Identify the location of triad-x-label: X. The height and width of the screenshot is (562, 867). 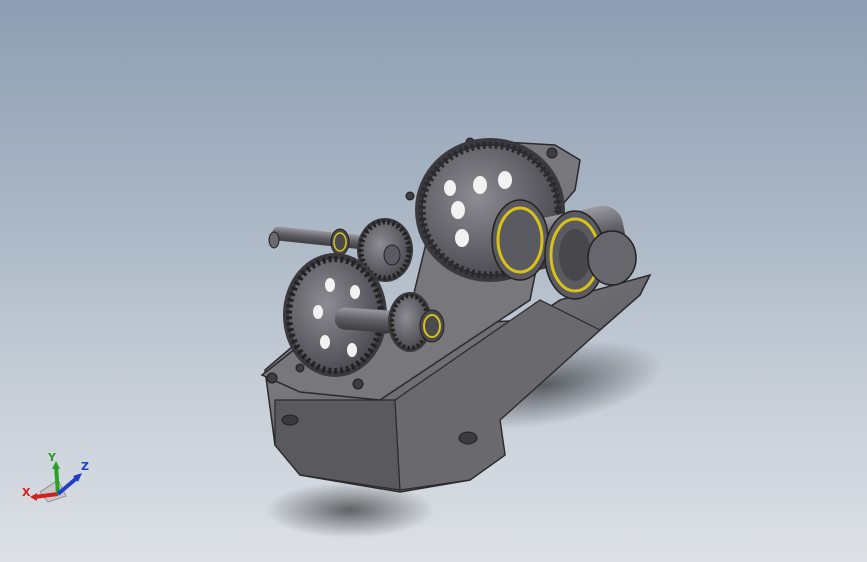
(26, 492).